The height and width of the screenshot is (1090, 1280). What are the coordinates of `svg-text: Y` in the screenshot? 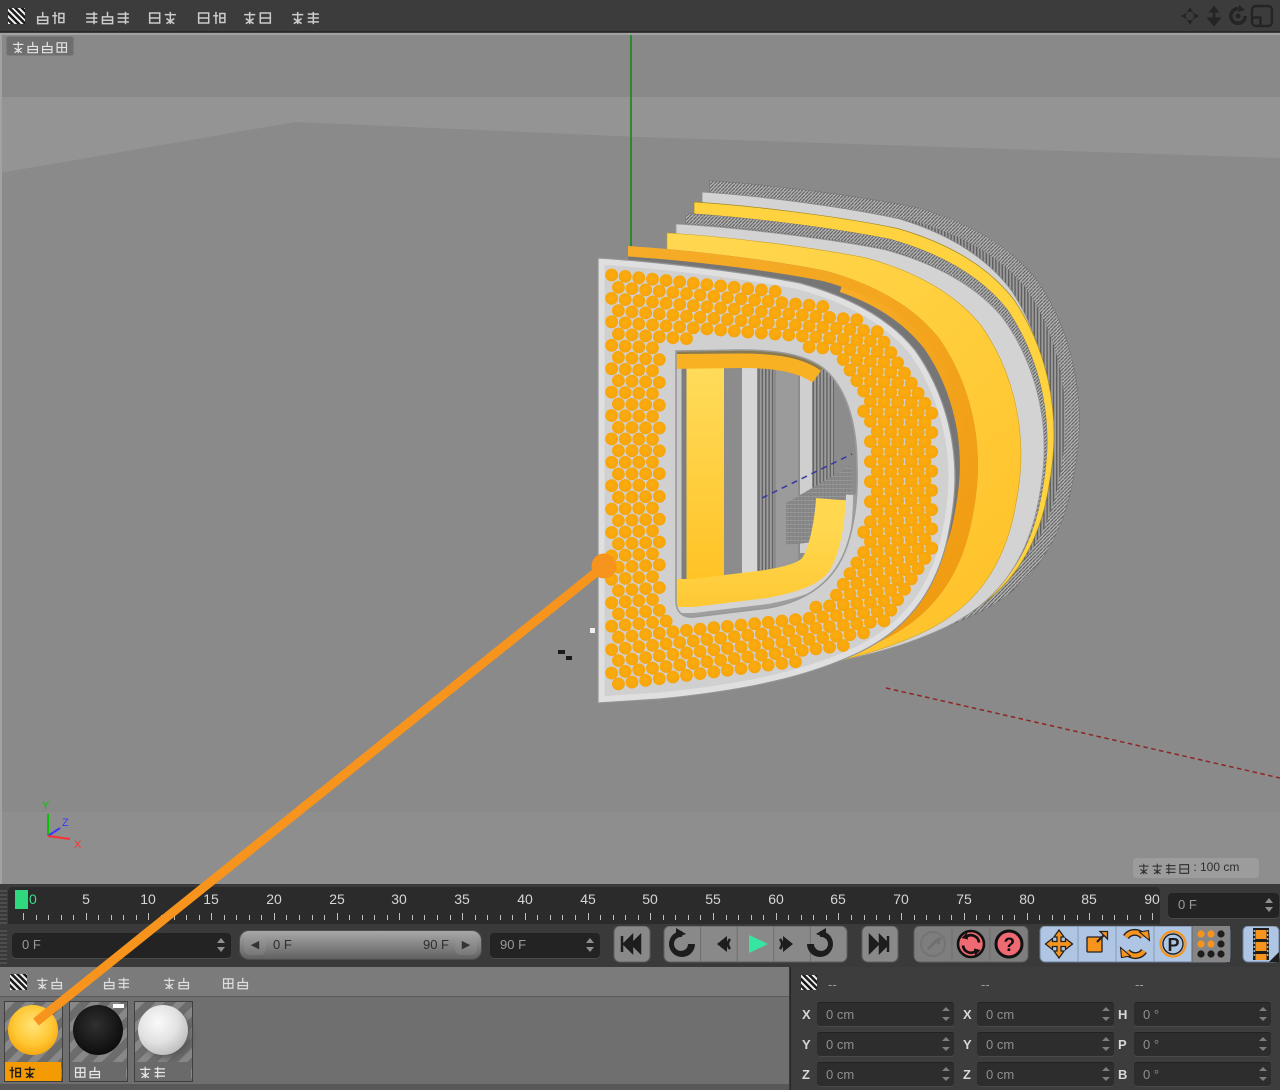 It's located at (46, 806).